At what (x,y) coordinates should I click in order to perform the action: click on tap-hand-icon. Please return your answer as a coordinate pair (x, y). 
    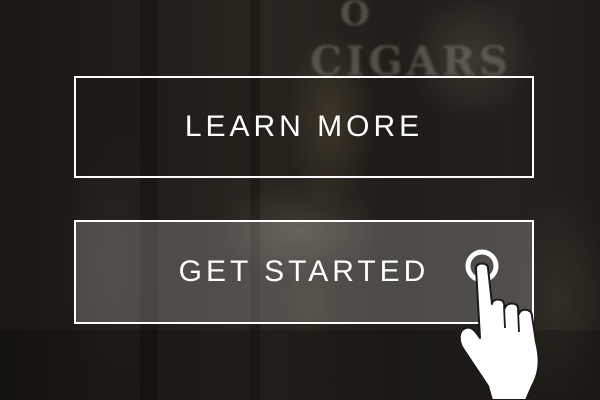
    Looking at the image, I should click on (499, 324).